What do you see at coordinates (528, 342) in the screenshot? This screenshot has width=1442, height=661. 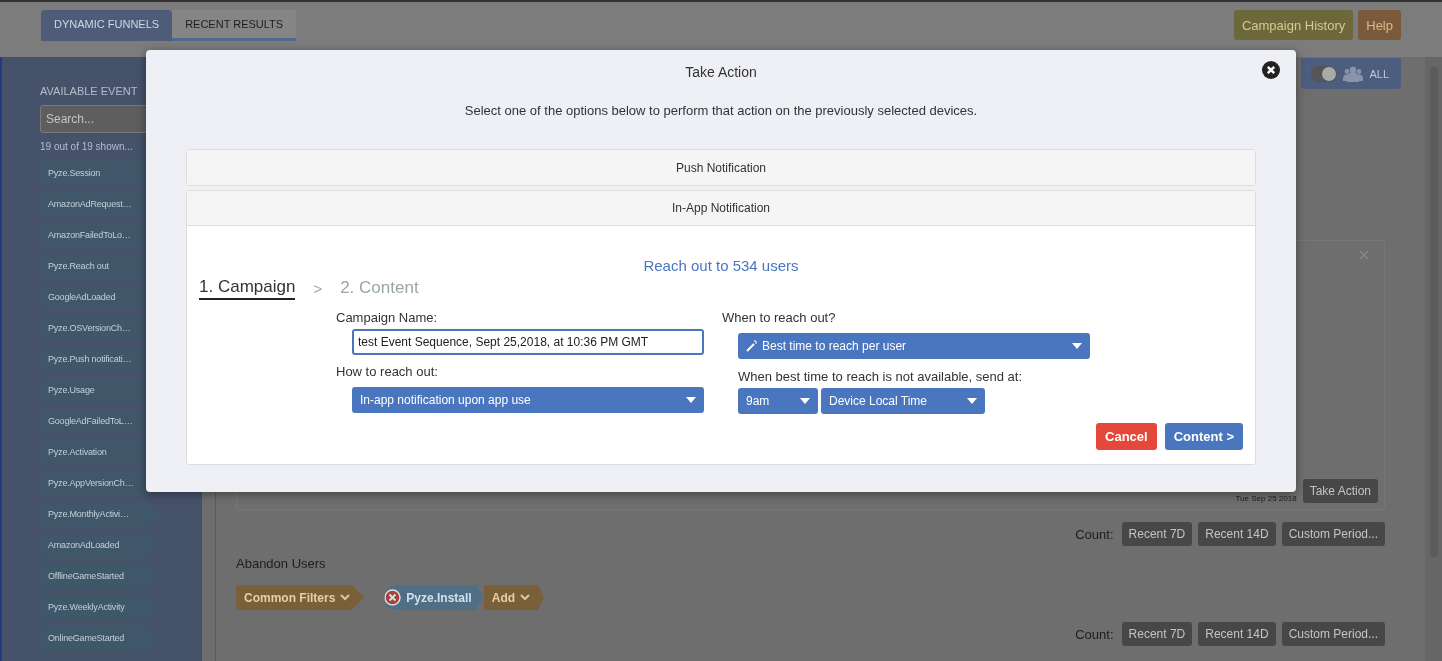 I see `campaign-name-field: test Event Sequence, Sept 25,2018, at 10:36 PM GMT` at bounding box center [528, 342].